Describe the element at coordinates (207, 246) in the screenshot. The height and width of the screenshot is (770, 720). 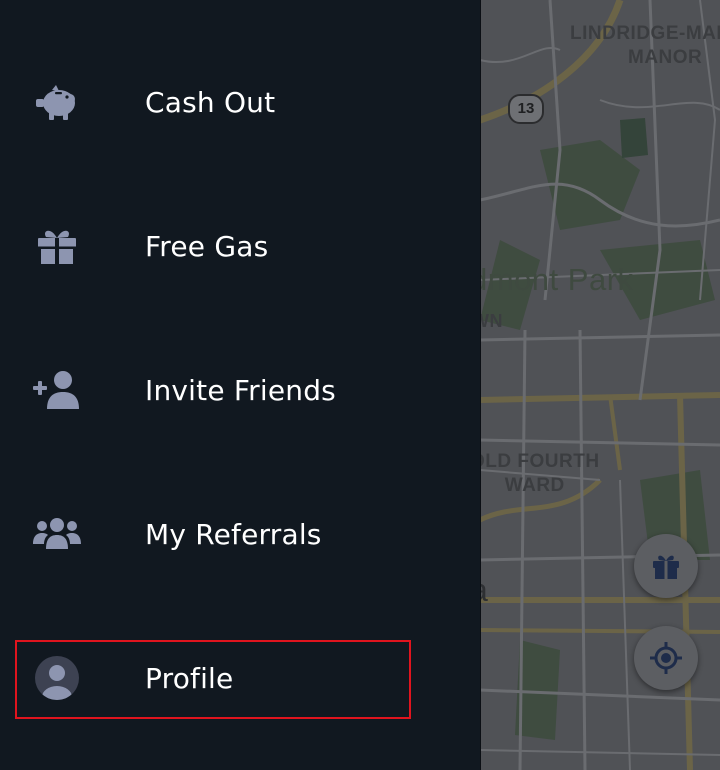
I see `menu-item-free-gas-label: Free Gas` at that location.